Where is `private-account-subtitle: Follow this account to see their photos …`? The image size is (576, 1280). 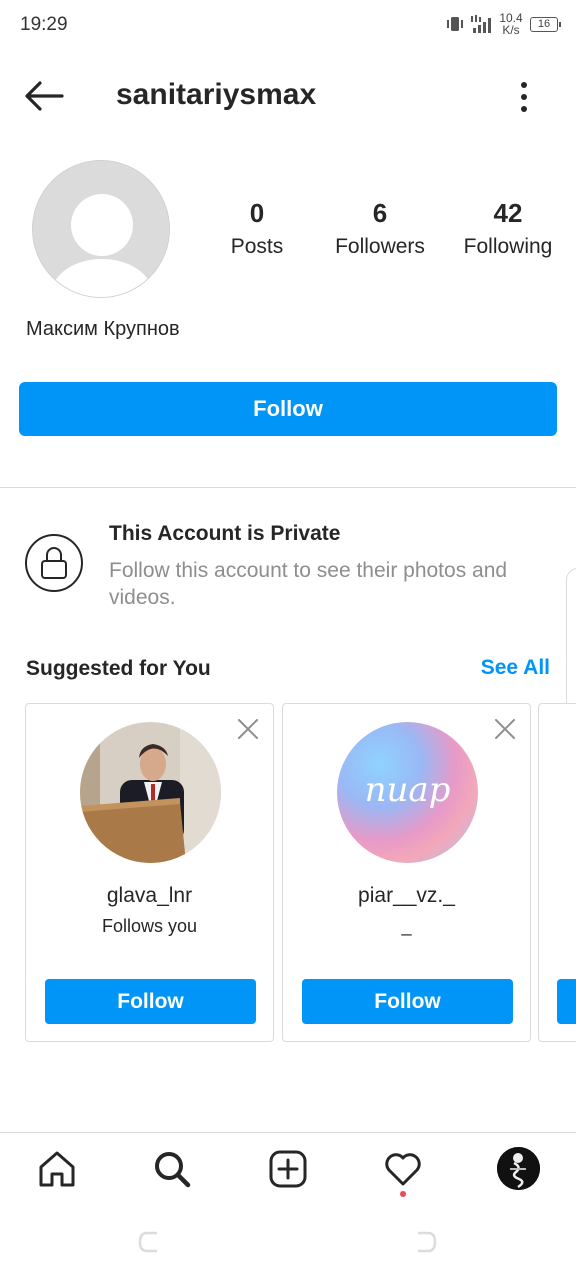
private-account-subtitle: Follow this account to see their photos … is located at coordinates (308, 584).